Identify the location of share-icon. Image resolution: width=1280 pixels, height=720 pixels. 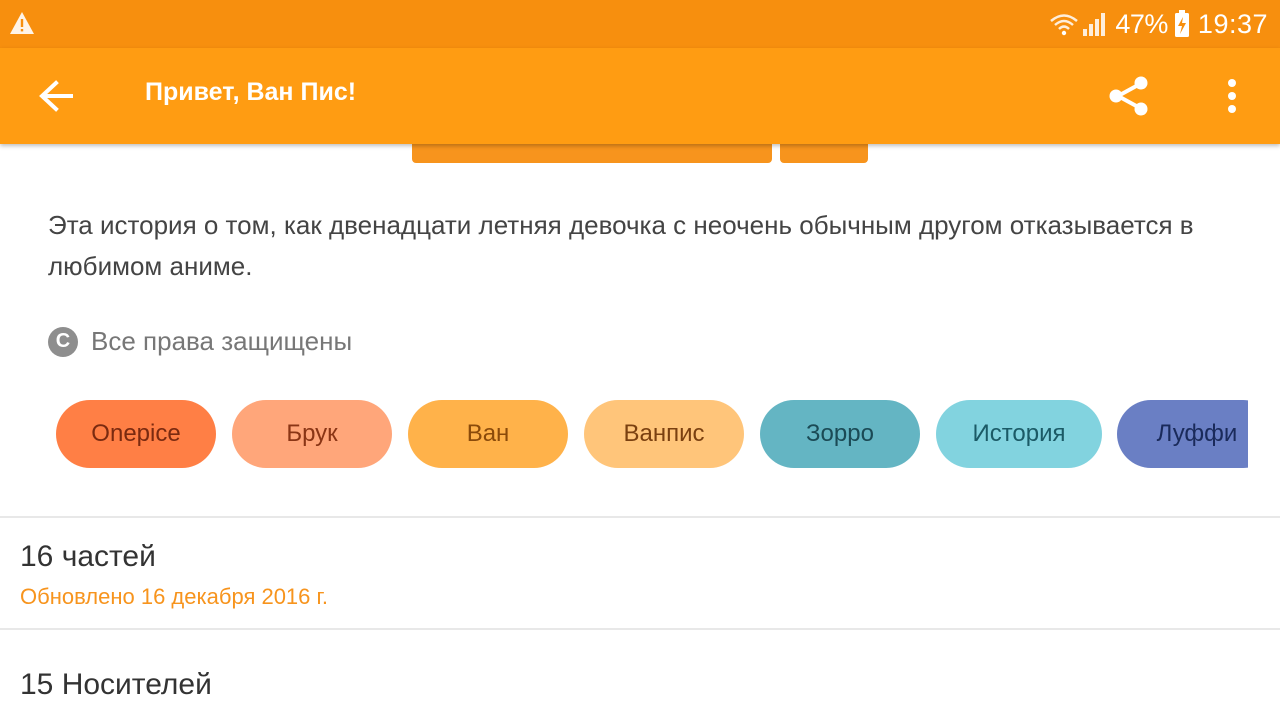
(1128, 96).